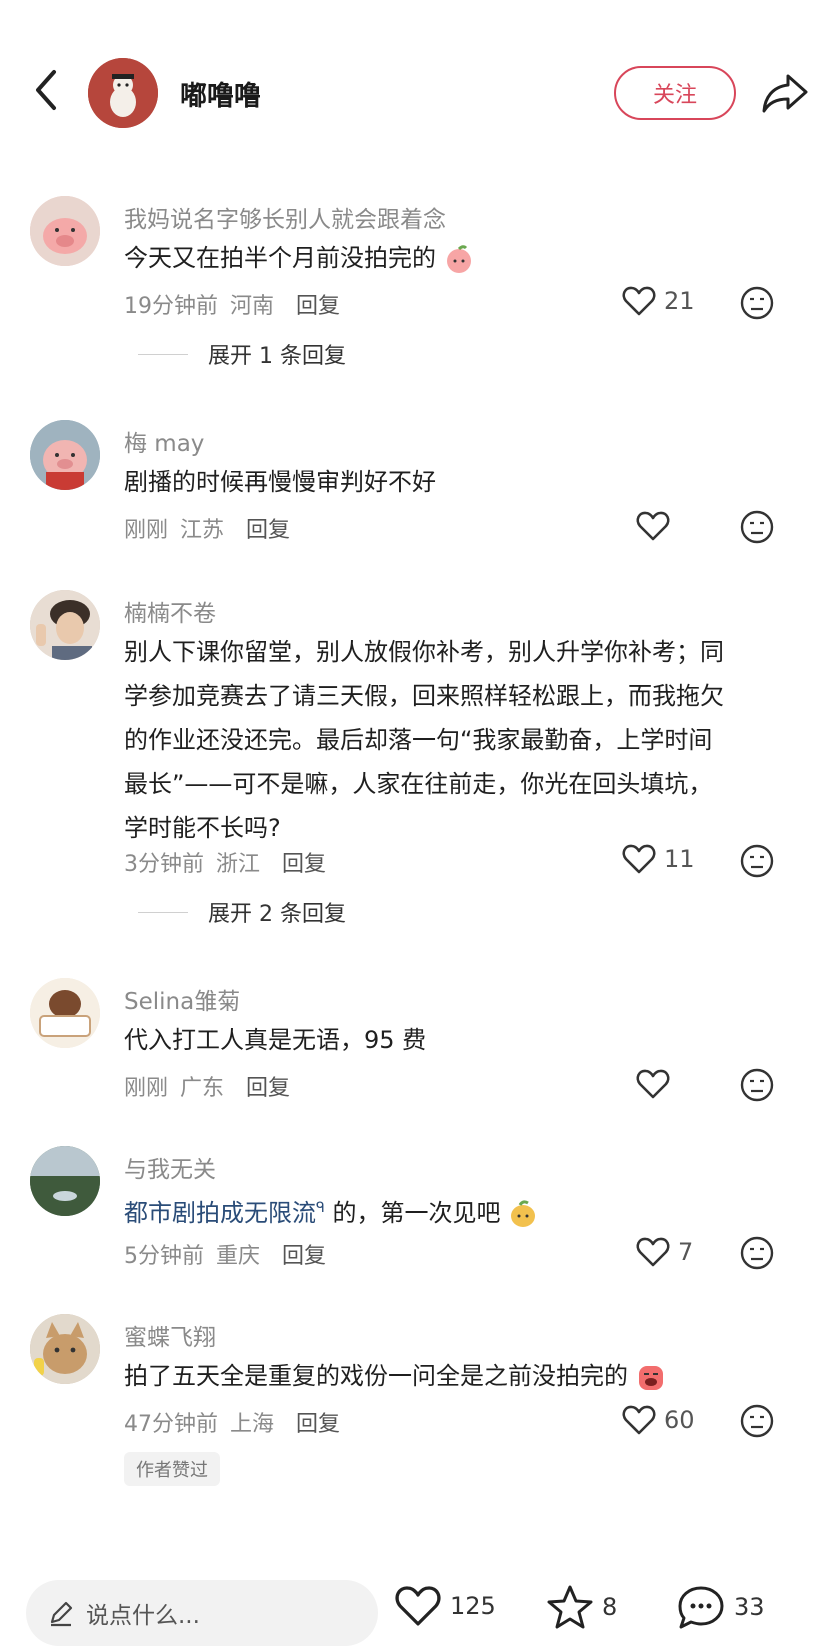 The height and width of the screenshot is (1646, 837). Describe the element at coordinates (664, 1252) in the screenshot. I see `like-button: 7` at that location.